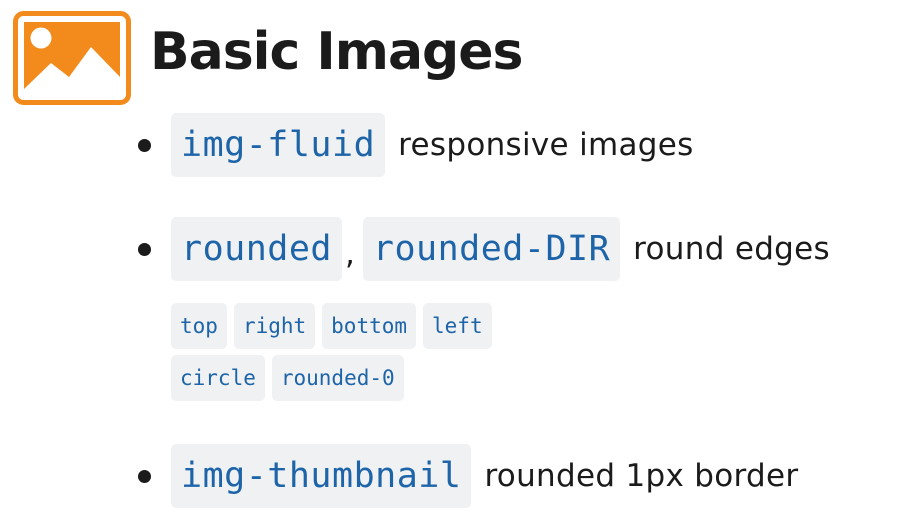 Image resolution: width=910 pixels, height=520 pixels. I want to click on code-rounded-dir: rounded-DIR, so click(491, 249).